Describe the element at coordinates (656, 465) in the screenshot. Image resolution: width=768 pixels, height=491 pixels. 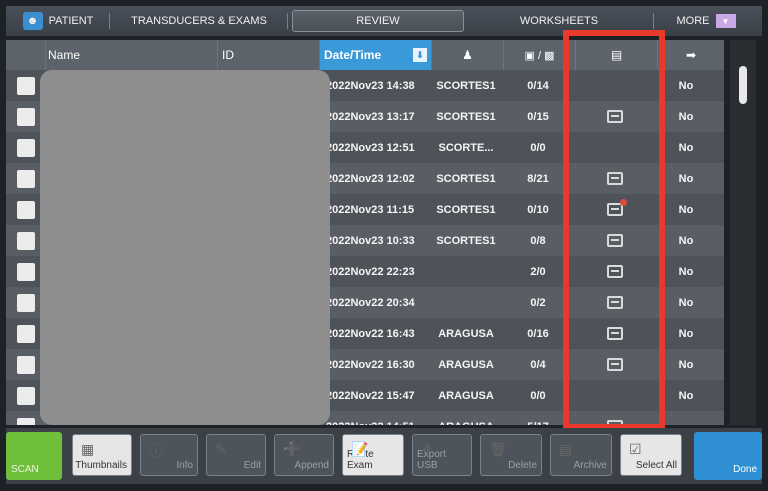
I see `select-all-label: Select All` at that location.